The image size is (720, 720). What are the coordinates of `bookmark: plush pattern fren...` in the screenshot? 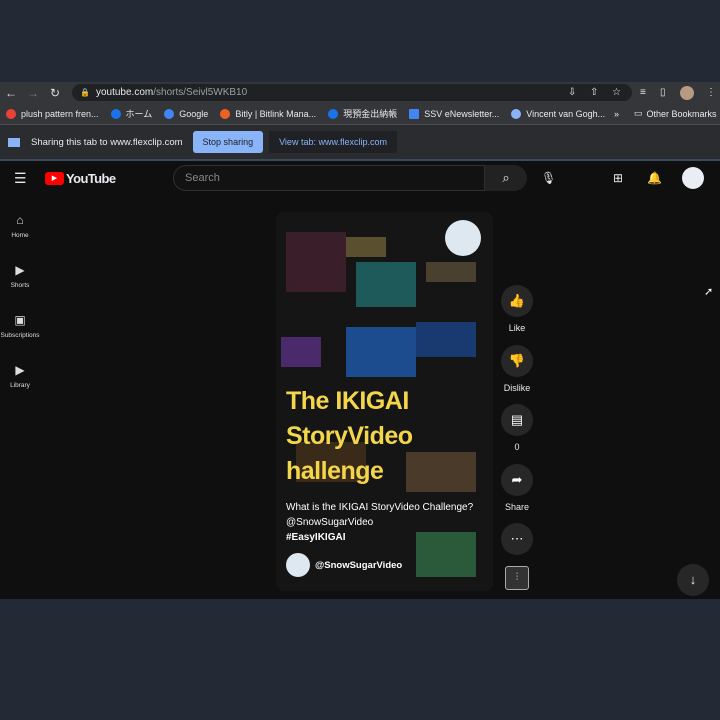 It's located at (52, 113).